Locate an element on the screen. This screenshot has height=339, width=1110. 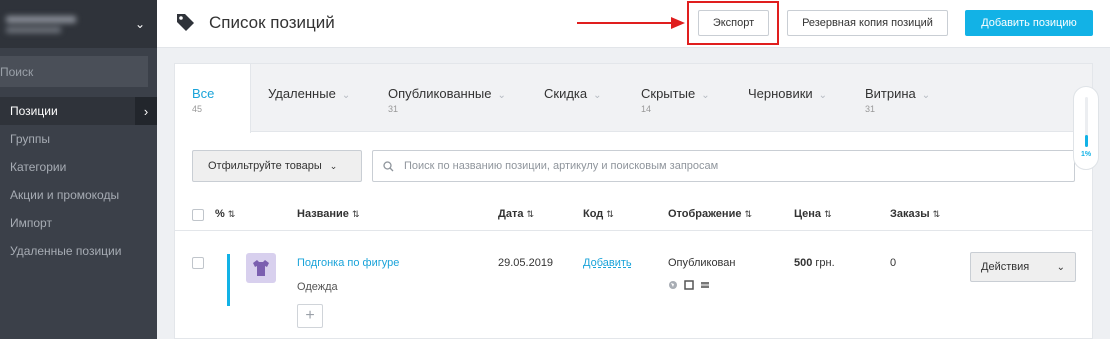
row-checkbox is located at coordinates (198, 263).